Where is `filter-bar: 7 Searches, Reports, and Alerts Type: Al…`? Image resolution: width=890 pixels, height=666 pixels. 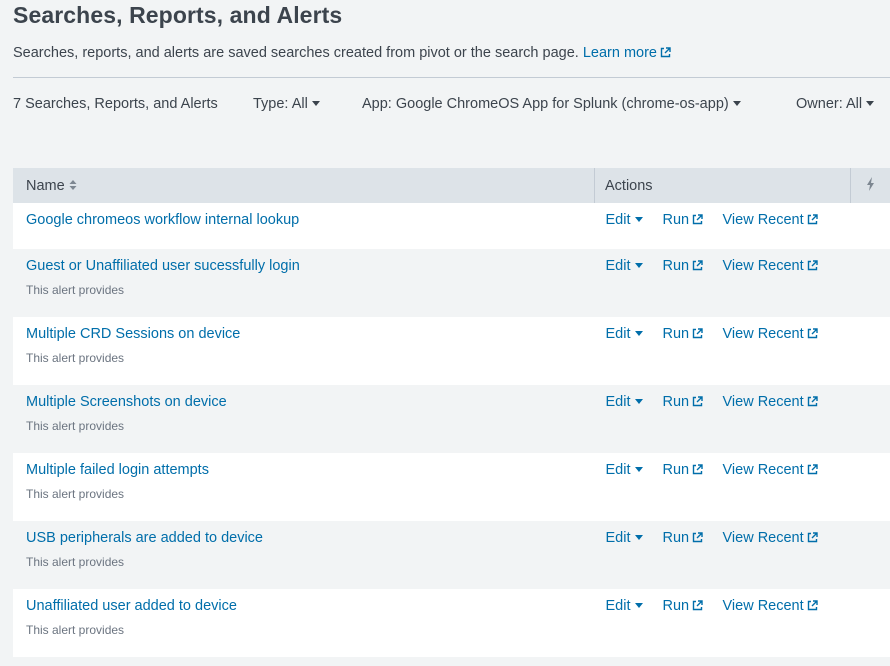
filter-bar: 7 Searches, Reports, and Alerts Type: Al… is located at coordinates (451, 106).